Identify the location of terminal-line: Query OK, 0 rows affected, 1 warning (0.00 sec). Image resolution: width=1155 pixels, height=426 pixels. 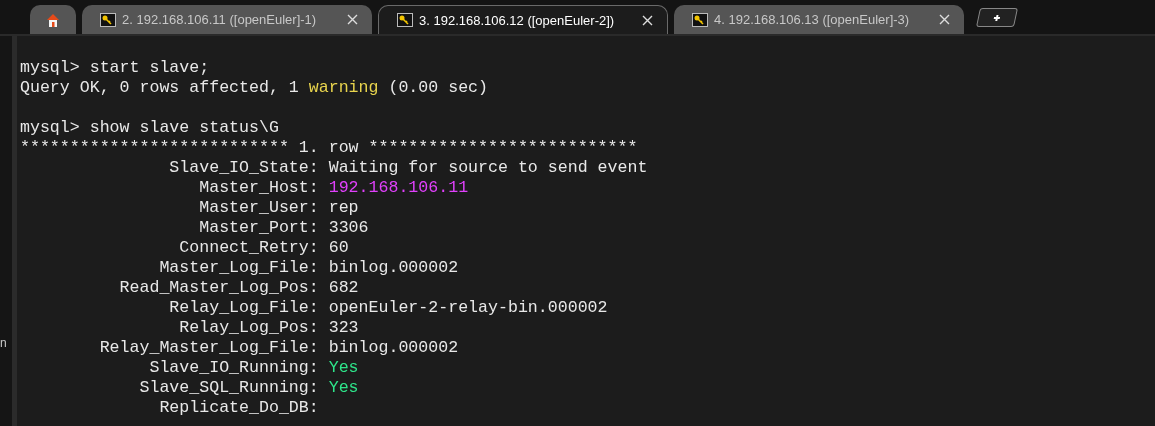
(254, 88).